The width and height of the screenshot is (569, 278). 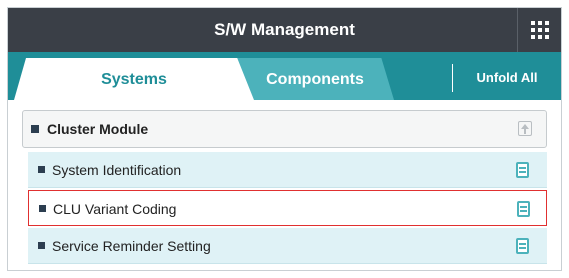 I want to click on list-item-label: System Identification, so click(x=117, y=170).